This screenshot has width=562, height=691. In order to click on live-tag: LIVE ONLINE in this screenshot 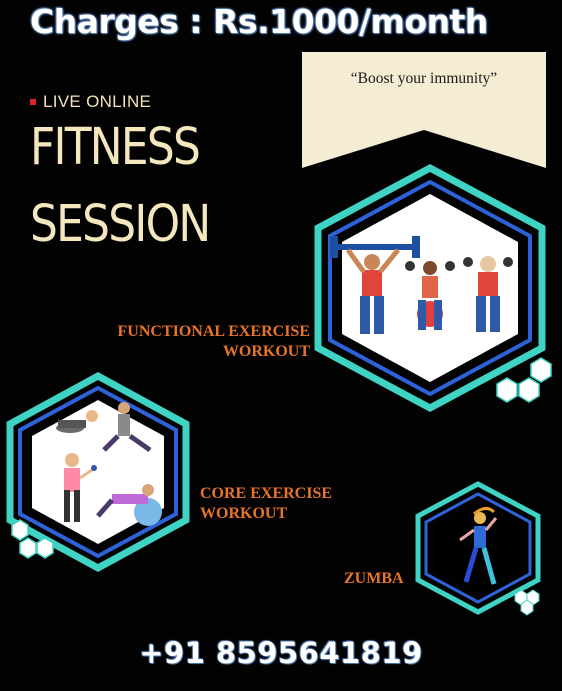, I will do `click(90, 102)`.